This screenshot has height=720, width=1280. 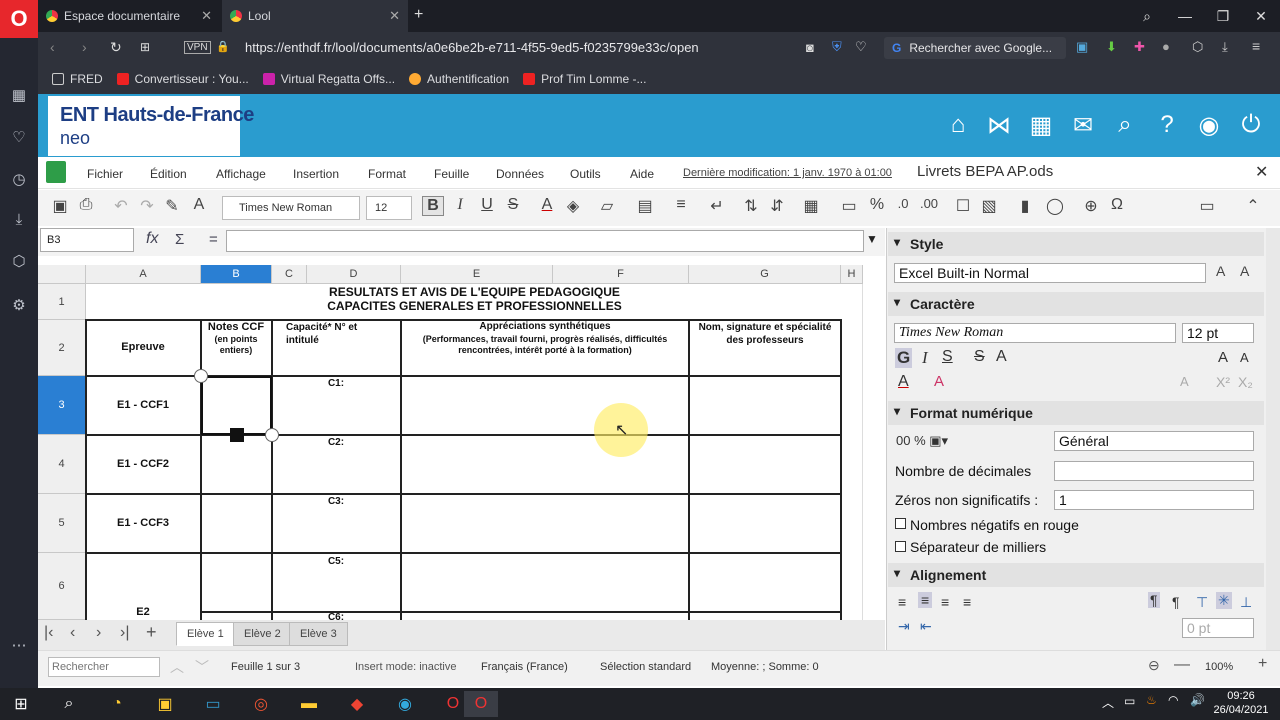 What do you see at coordinates (1091, 206) in the screenshot?
I see `link-icon: ⊕` at bounding box center [1091, 206].